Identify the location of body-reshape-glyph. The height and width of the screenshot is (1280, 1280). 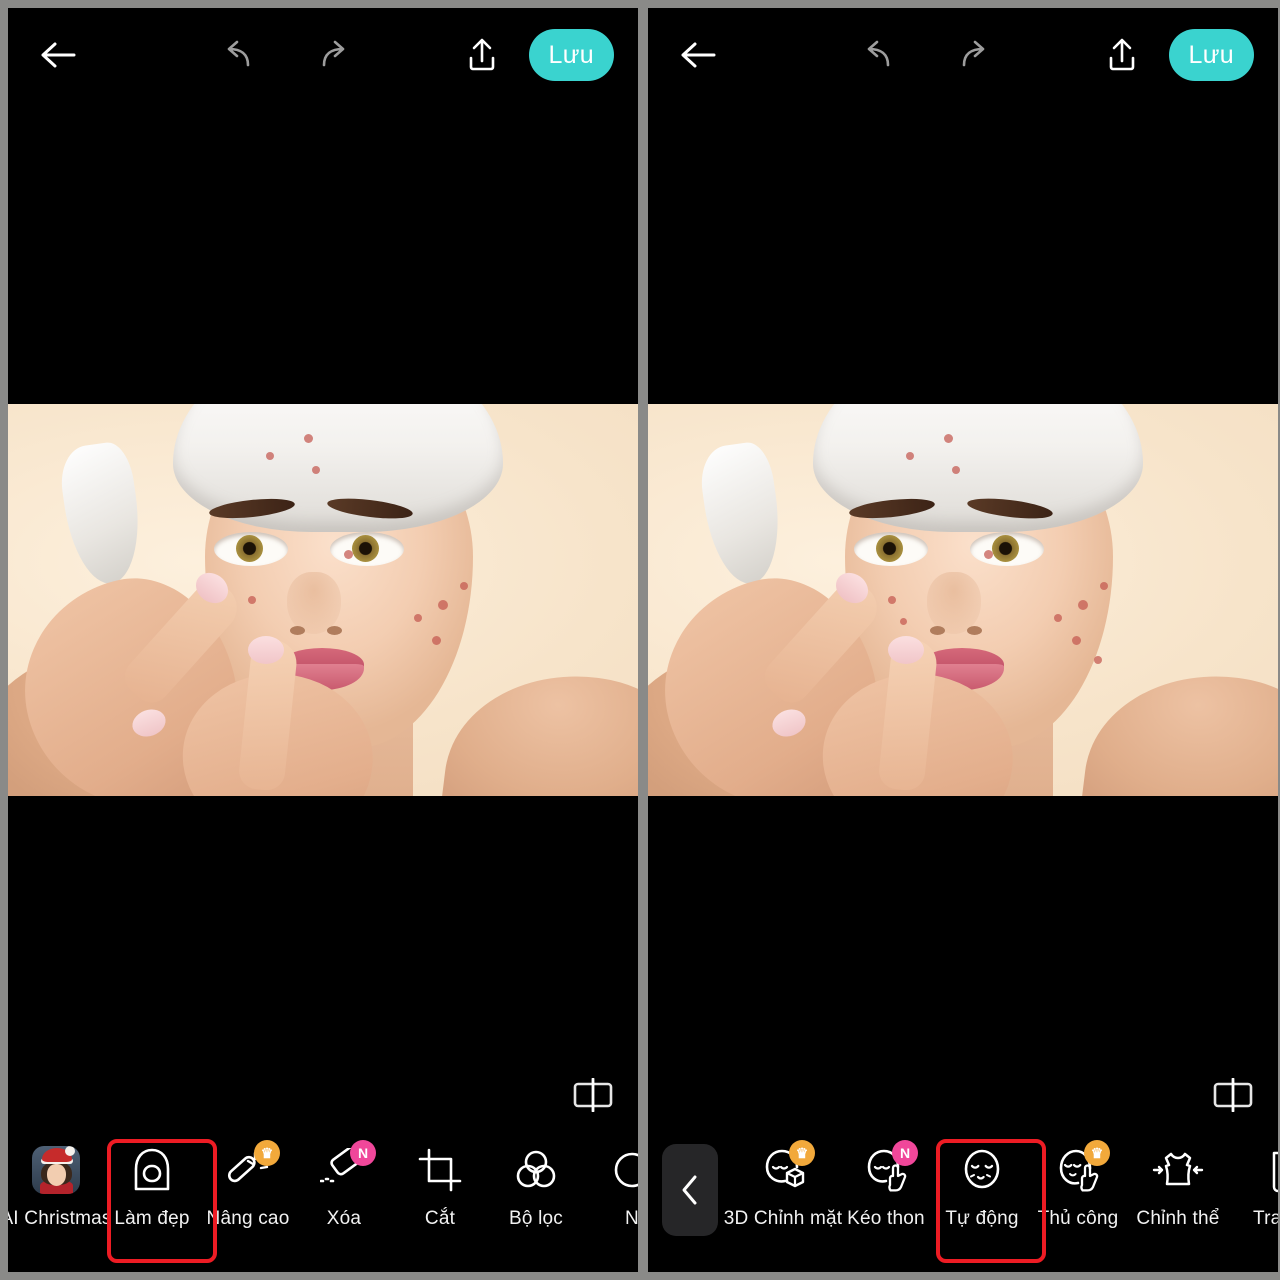
(1178, 1169).